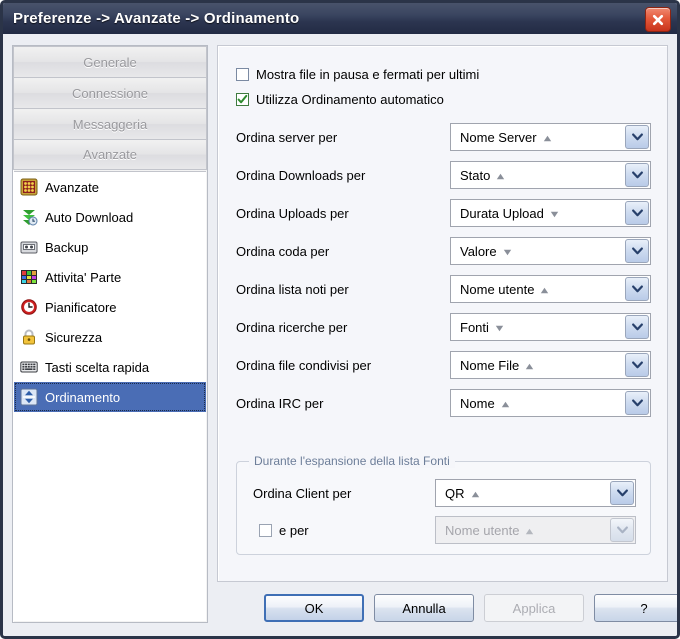 Image resolution: width=680 pixels, height=639 pixels. What do you see at coordinates (443, 214) in the screenshot?
I see `setting-row-ordina-uploads: Ordina Uploads per Durata Upload` at bounding box center [443, 214].